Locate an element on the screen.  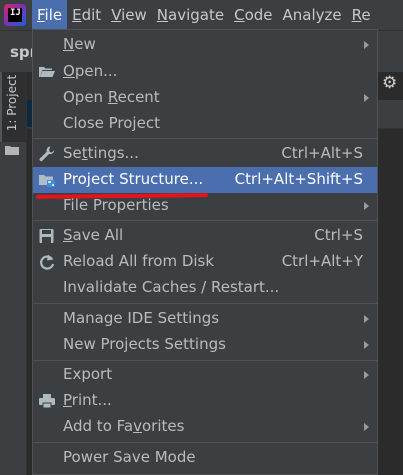
menu-item-manage-ide-settings: Manage IDE Settings is located at coordinates (205, 319).